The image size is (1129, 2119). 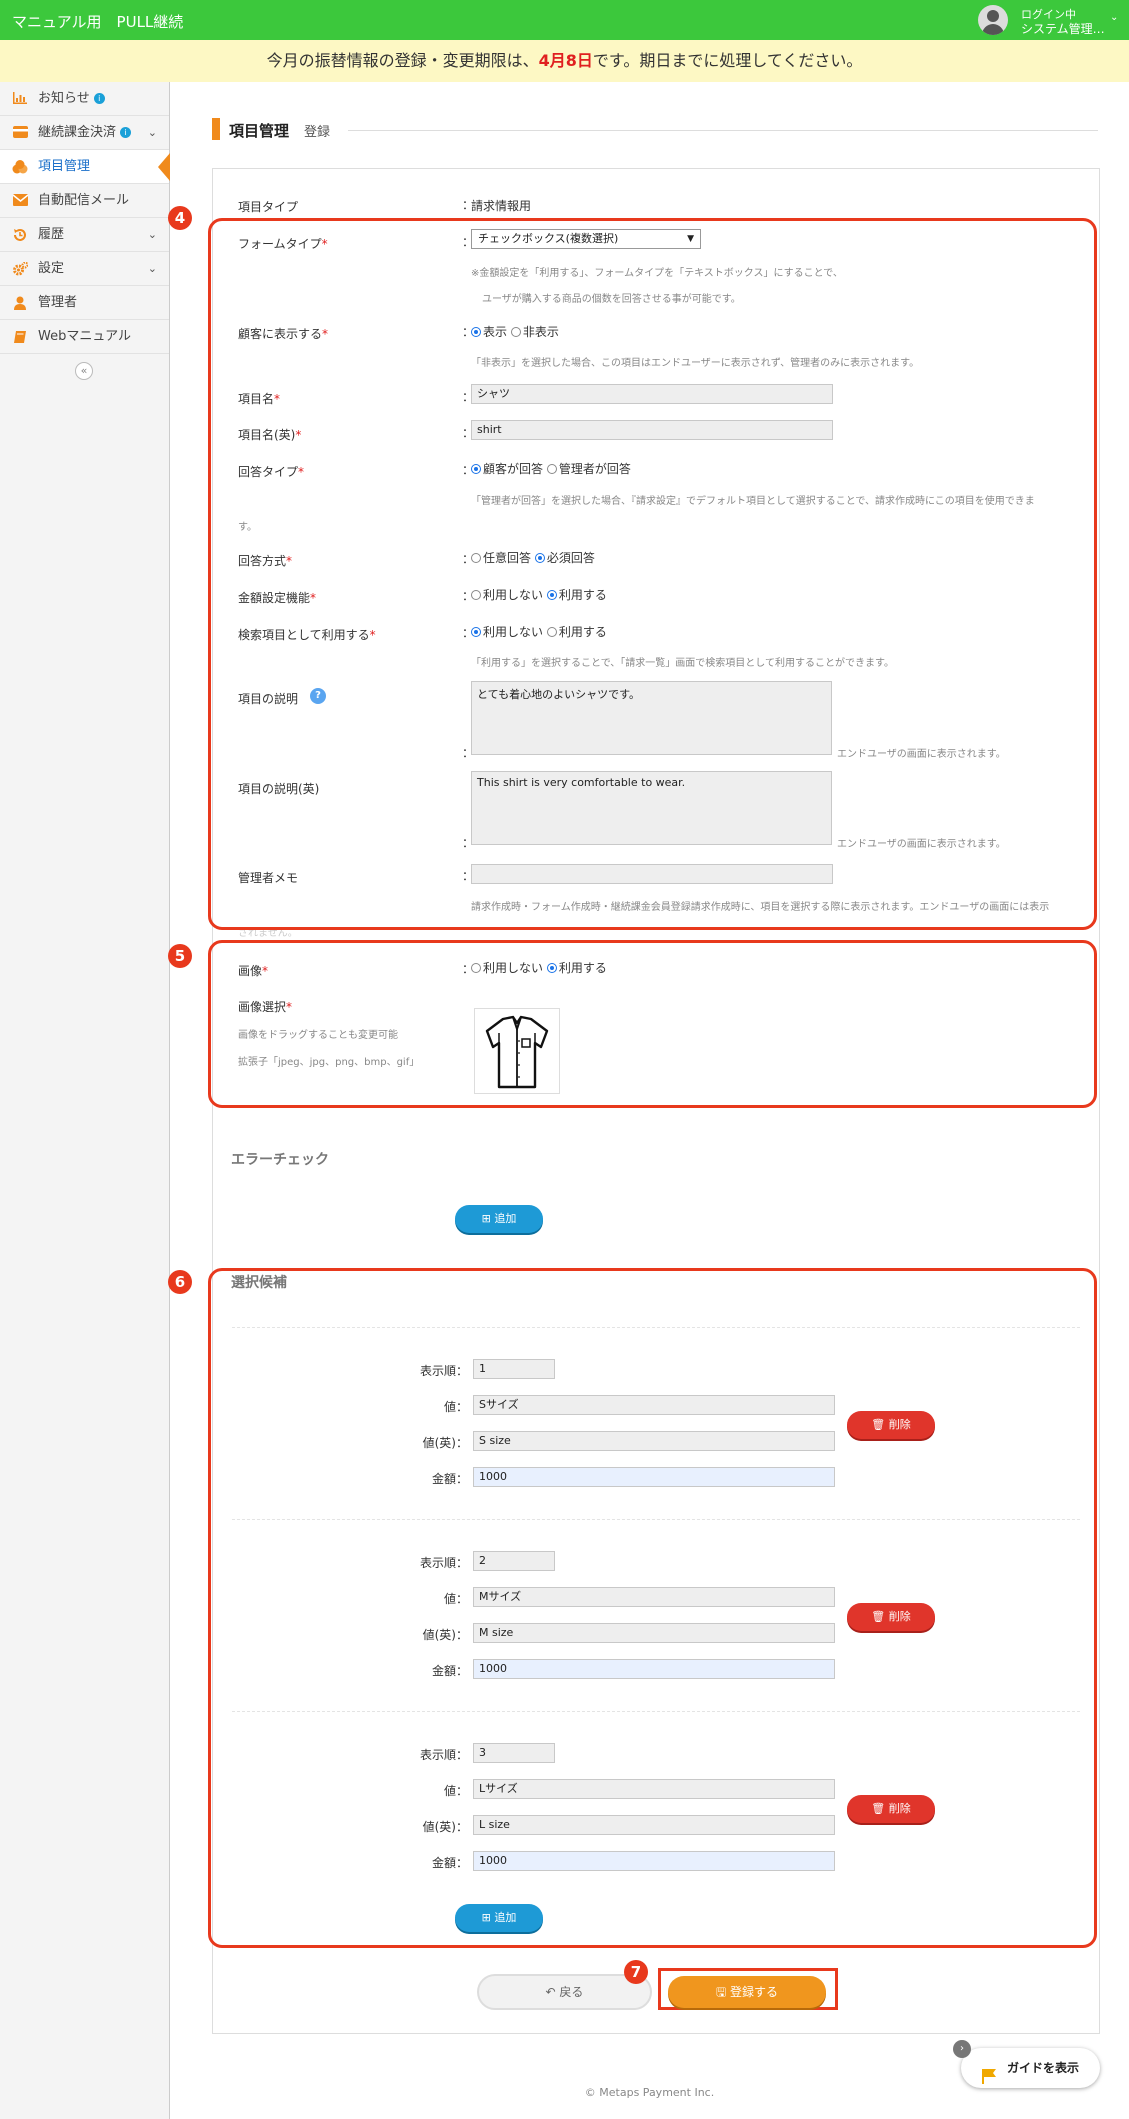 I want to click on guide-label: ガイドを表示, so click(x=1043, y=2068).